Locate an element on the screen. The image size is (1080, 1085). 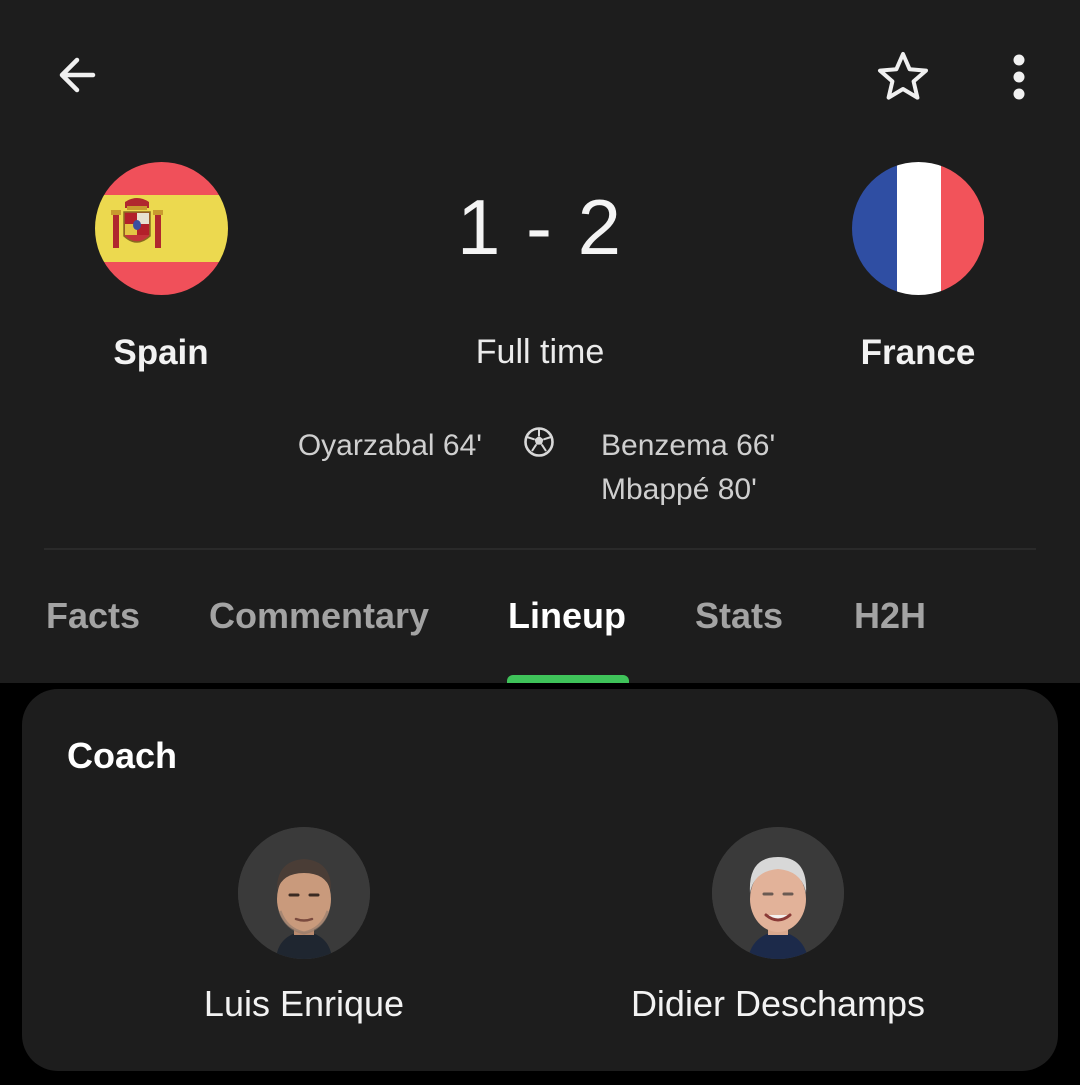
tab-stats: Stats is located at coordinates (739, 616).